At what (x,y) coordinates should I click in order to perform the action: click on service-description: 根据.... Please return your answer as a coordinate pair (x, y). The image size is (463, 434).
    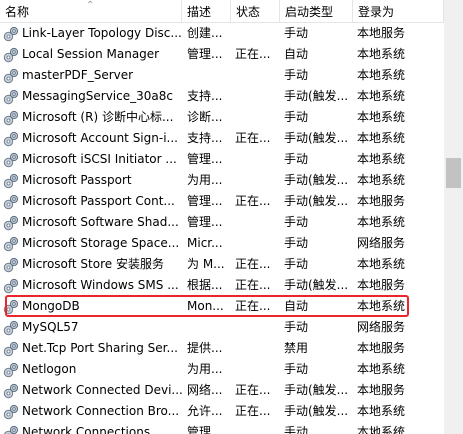
    Looking at the image, I should click on (205, 285).